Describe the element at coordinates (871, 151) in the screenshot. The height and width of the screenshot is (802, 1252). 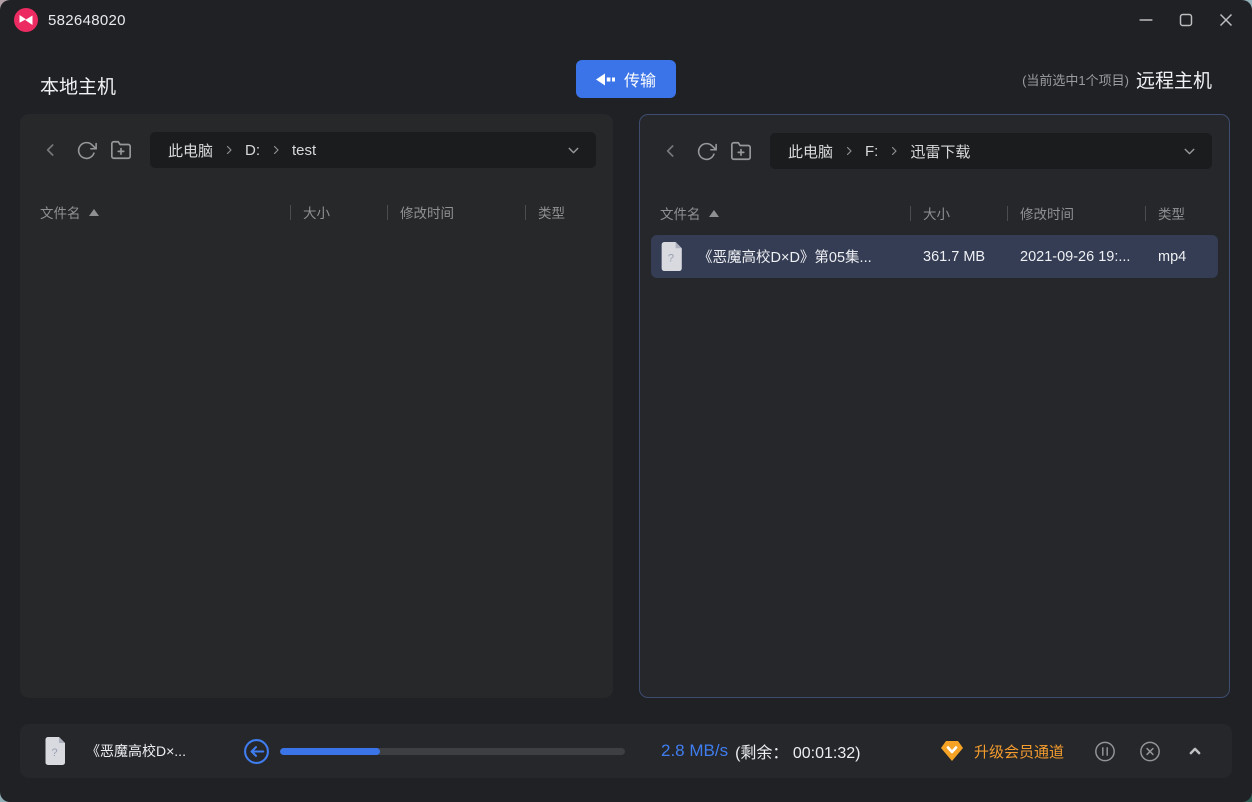
I see `breadcrumb-drive: F:` at that location.